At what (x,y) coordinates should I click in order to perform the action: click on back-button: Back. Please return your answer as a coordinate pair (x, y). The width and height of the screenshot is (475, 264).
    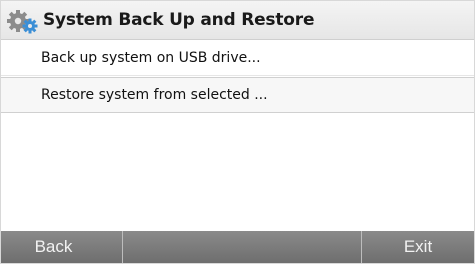
    Looking at the image, I should click on (62, 247).